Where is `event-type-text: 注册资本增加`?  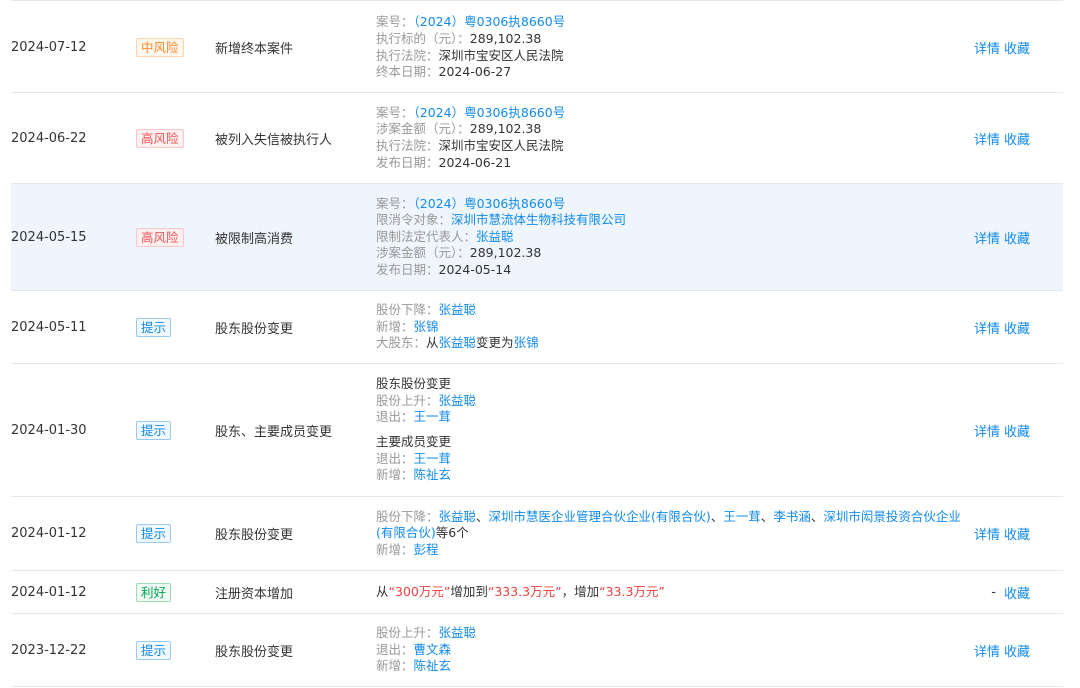
event-type-text: 注册资本增加 is located at coordinates (254, 594).